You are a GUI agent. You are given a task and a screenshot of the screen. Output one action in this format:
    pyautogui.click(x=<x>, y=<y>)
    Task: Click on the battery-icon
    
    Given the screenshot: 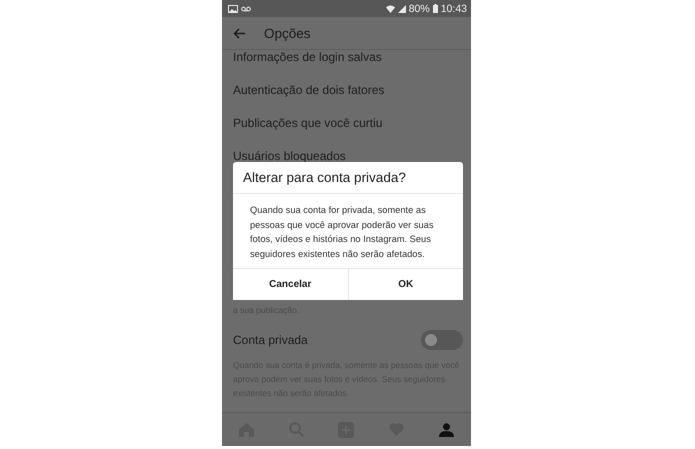 What is the action you would take?
    pyautogui.click(x=435, y=8)
    